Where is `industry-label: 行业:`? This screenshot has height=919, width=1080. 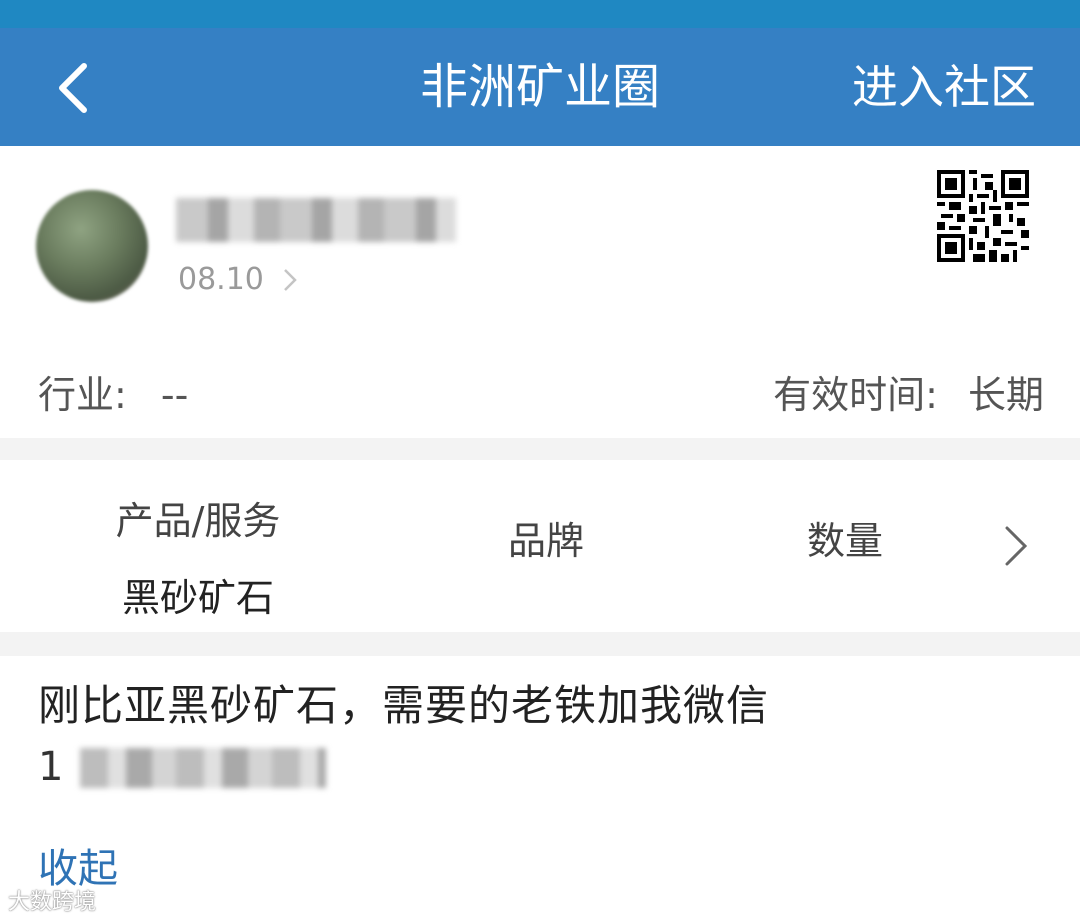 industry-label: 行业: is located at coordinates (82, 395).